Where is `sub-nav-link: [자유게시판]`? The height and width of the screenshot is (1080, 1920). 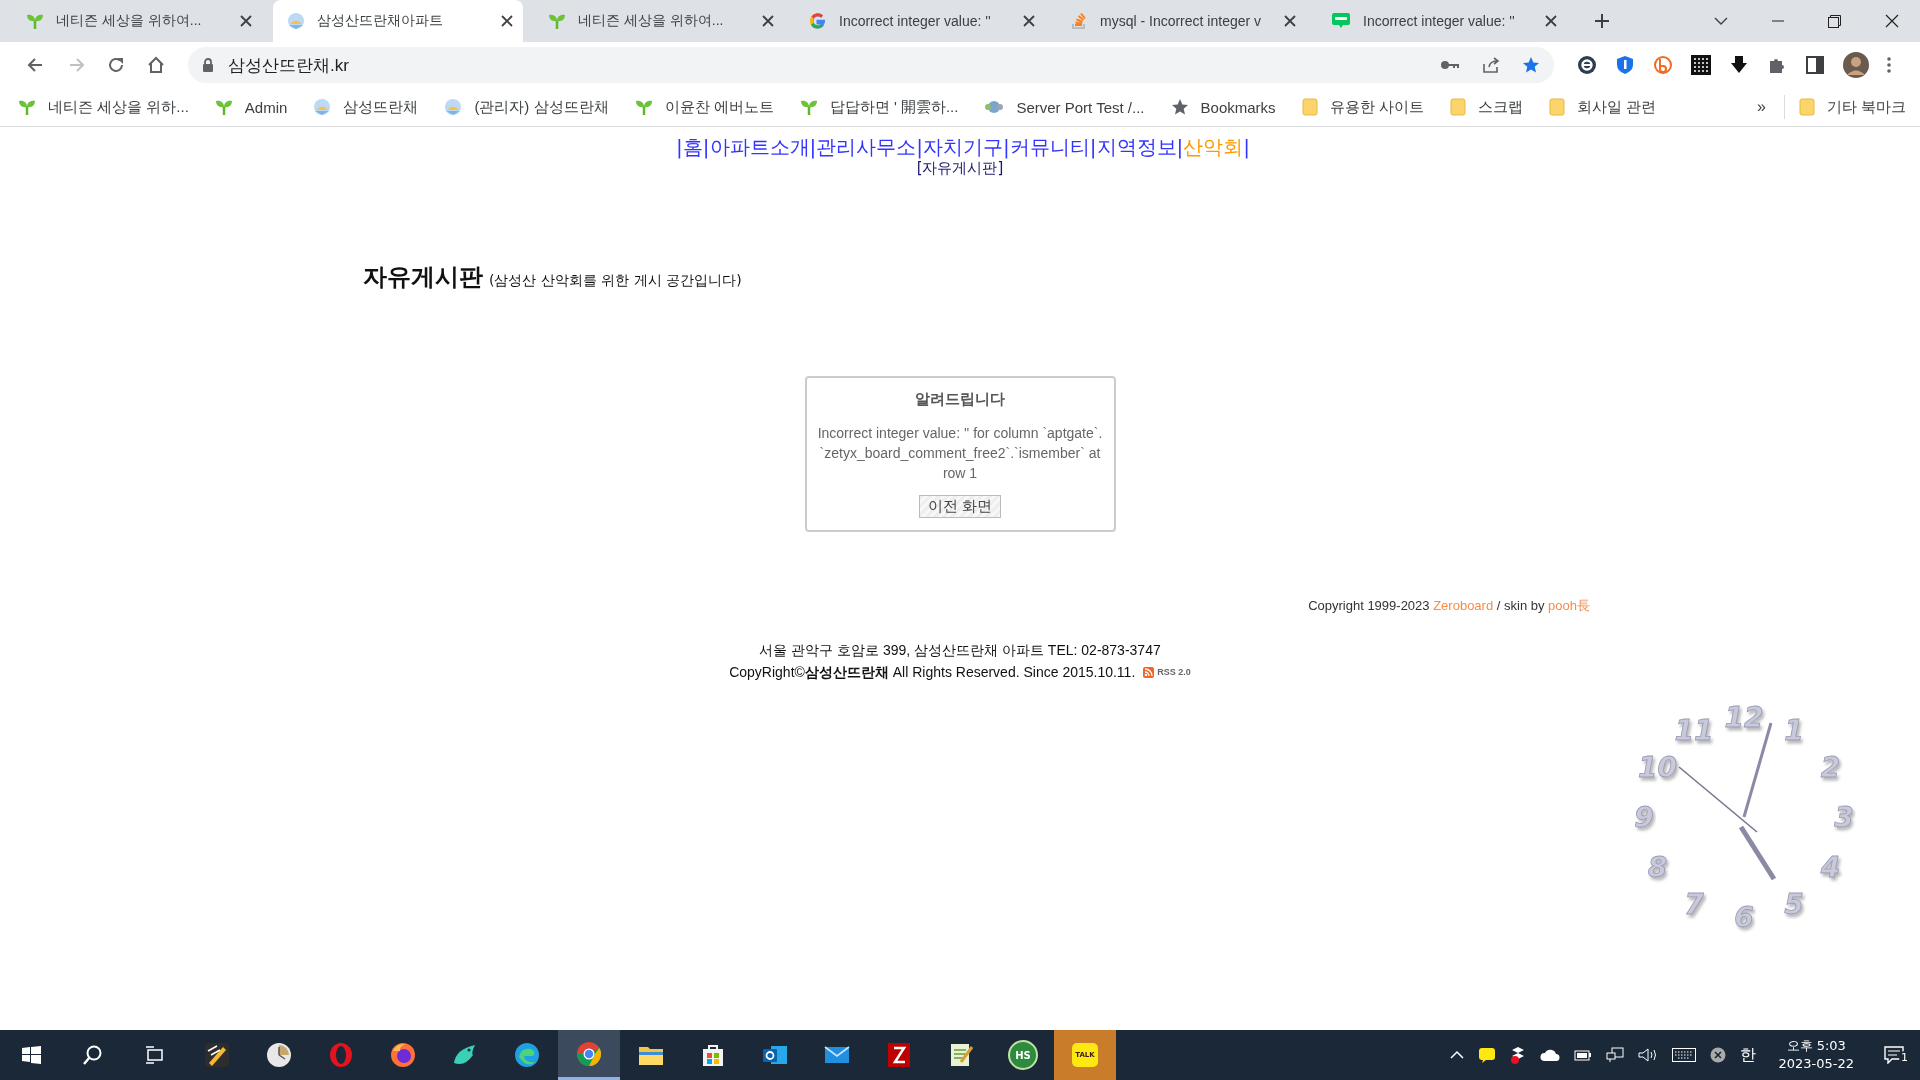 sub-nav-link: [자유게시판] is located at coordinates (960, 168).